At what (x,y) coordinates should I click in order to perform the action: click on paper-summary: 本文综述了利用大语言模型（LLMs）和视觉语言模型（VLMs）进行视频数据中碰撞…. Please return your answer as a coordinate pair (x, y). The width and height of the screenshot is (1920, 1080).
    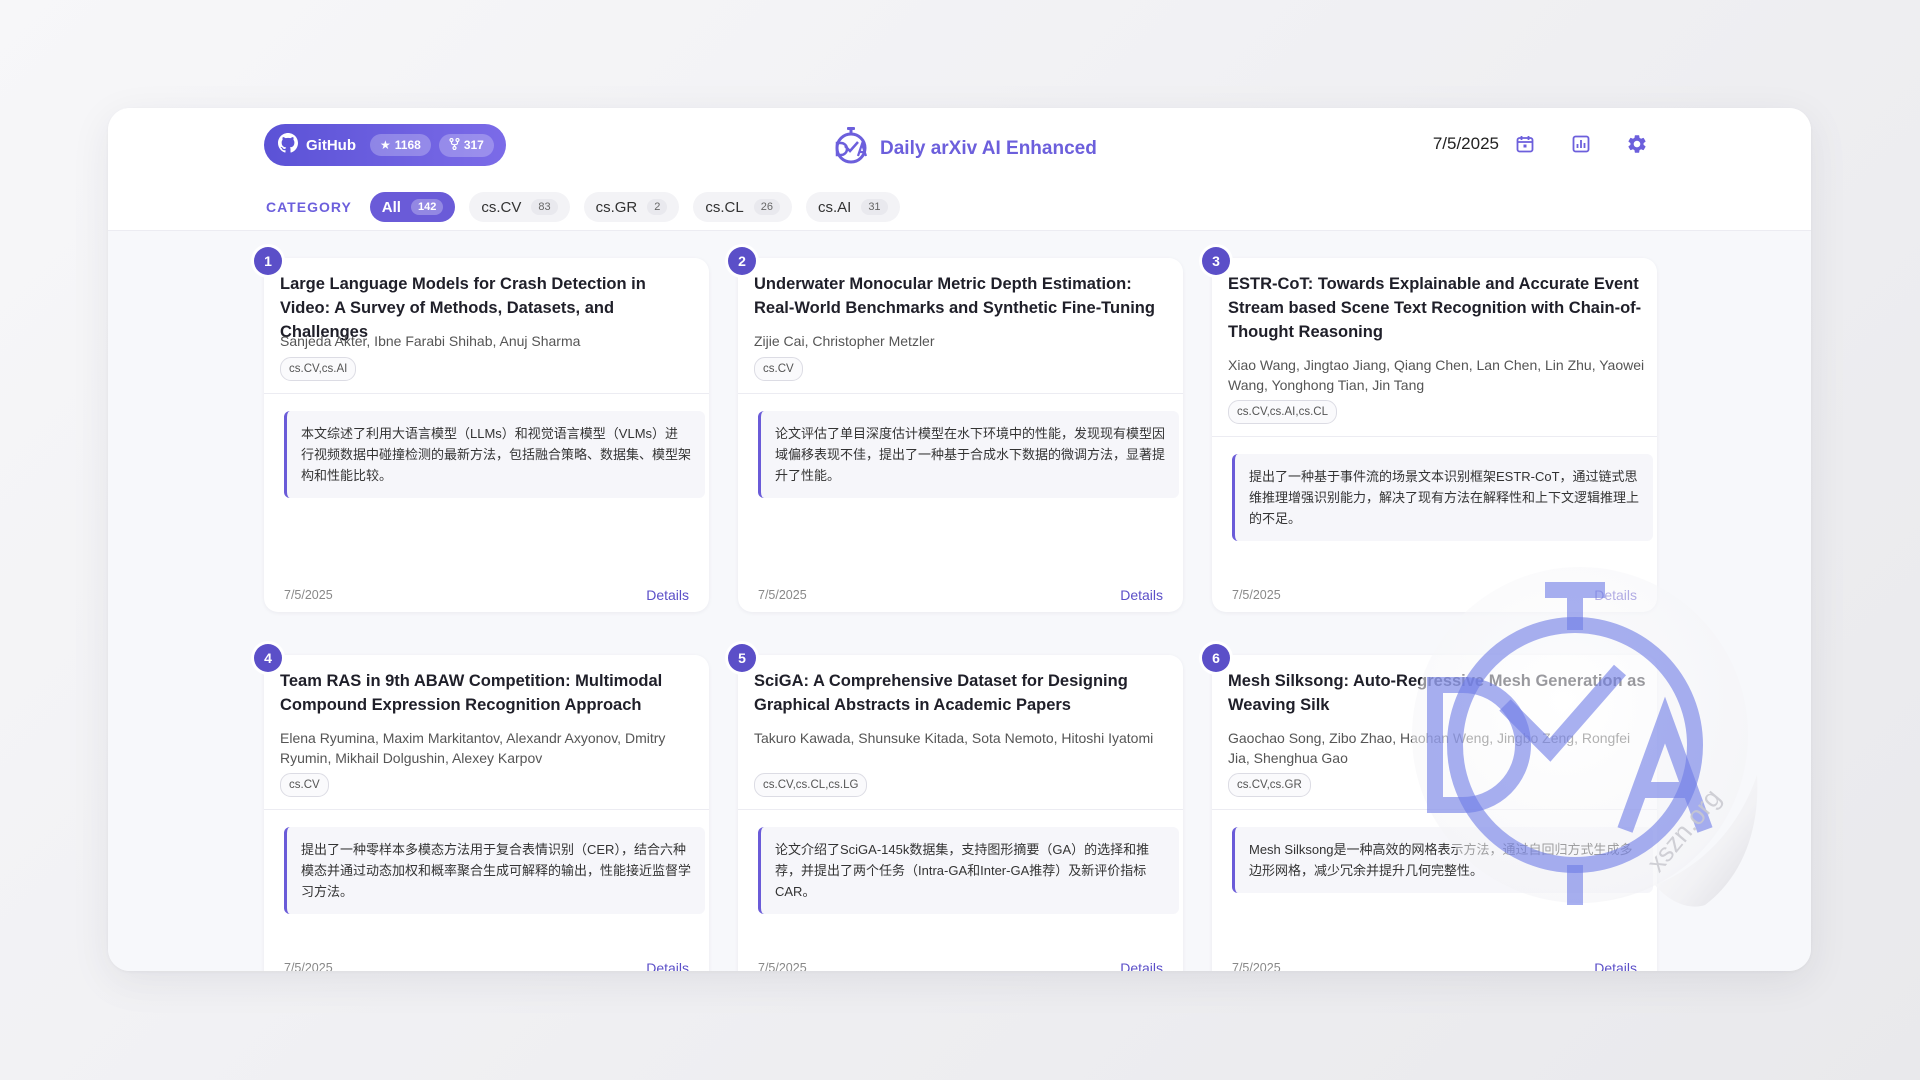
    Looking at the image, I should click on (494, 454).